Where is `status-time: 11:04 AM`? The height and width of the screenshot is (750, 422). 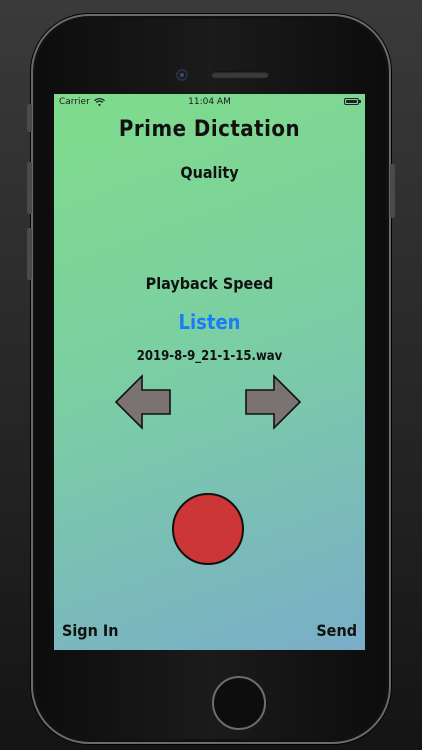
status-time: 11:04 AM is located at coordinates (209, 102).